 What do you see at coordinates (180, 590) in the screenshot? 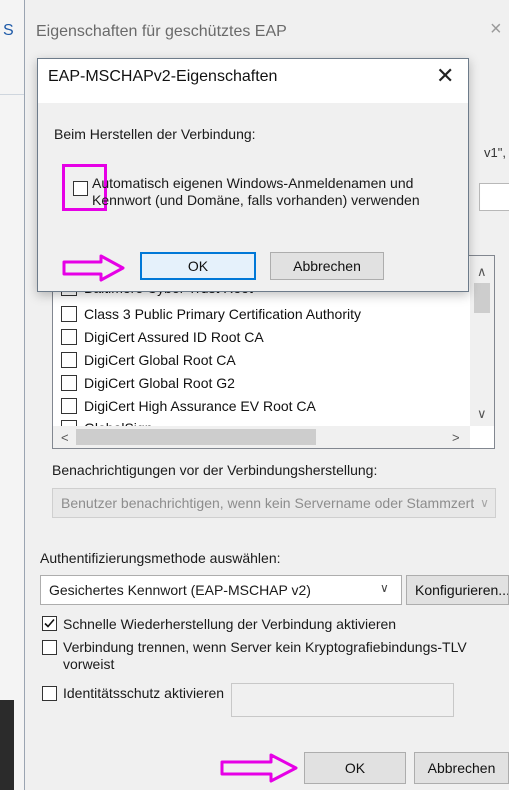
I see `auth-method-value: Gesichertes Kennwort (EAP-MSCHAP v2)` at bounding box center [180, 590].